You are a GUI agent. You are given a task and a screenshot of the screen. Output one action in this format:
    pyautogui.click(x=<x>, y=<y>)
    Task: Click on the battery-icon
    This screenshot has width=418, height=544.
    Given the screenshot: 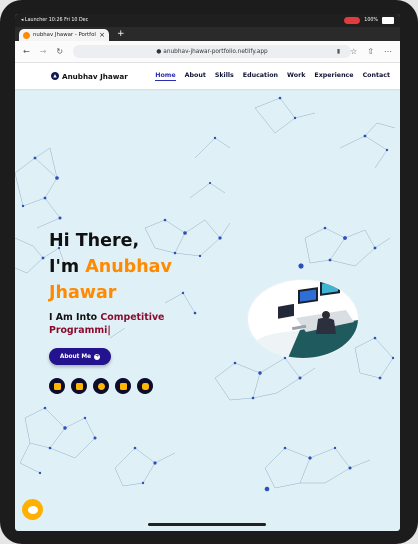 What is the action you would take?
    pyautogui.click(x=388, y=20)
    